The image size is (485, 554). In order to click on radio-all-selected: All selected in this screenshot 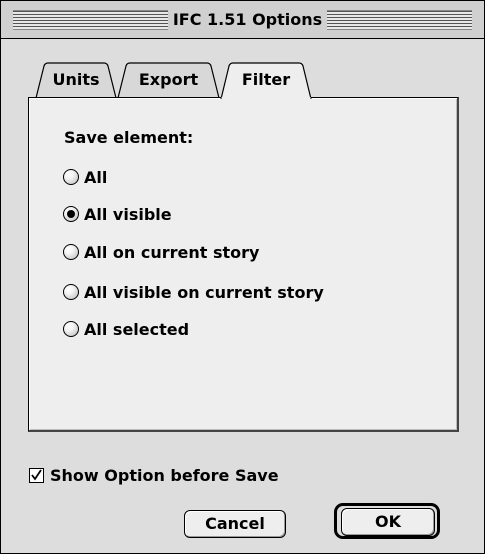, I will do `click(126, 329)`.